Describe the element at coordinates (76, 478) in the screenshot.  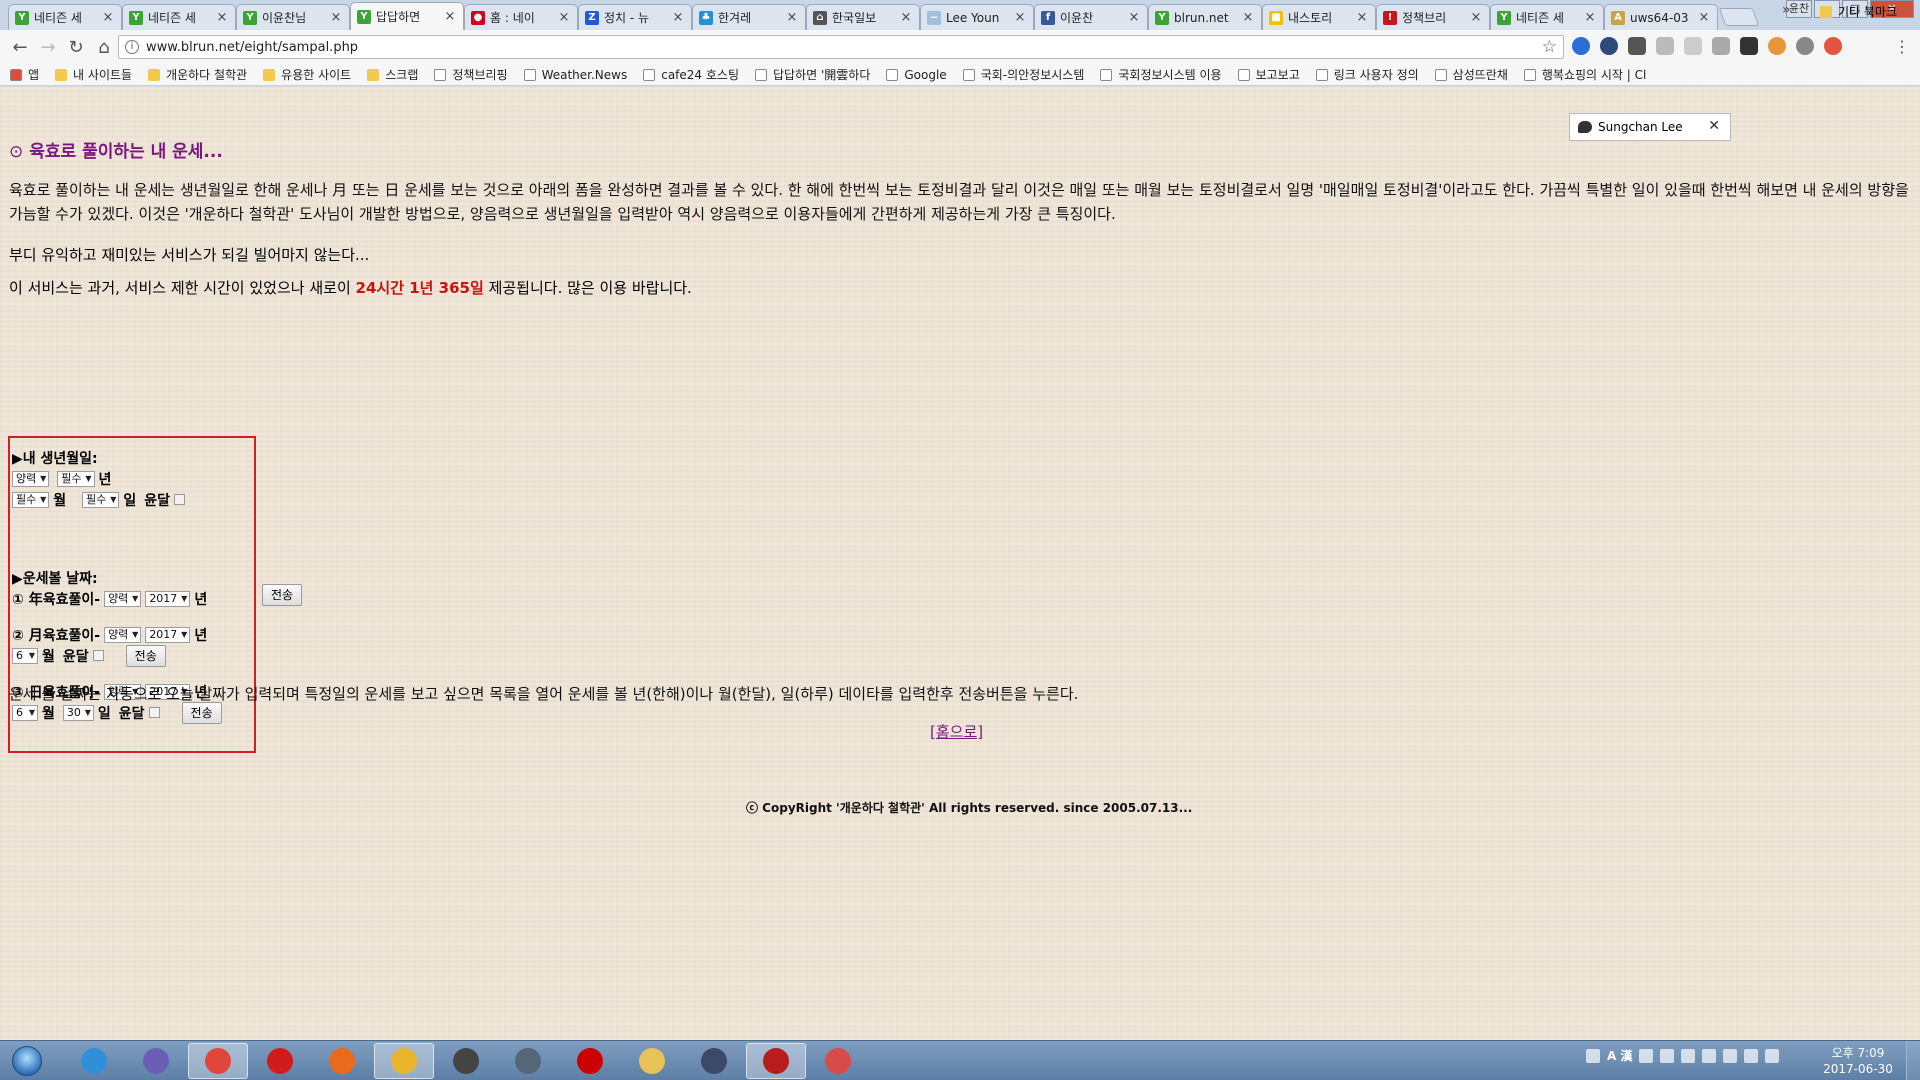
I see `birth-year-select: 필수` at that location.